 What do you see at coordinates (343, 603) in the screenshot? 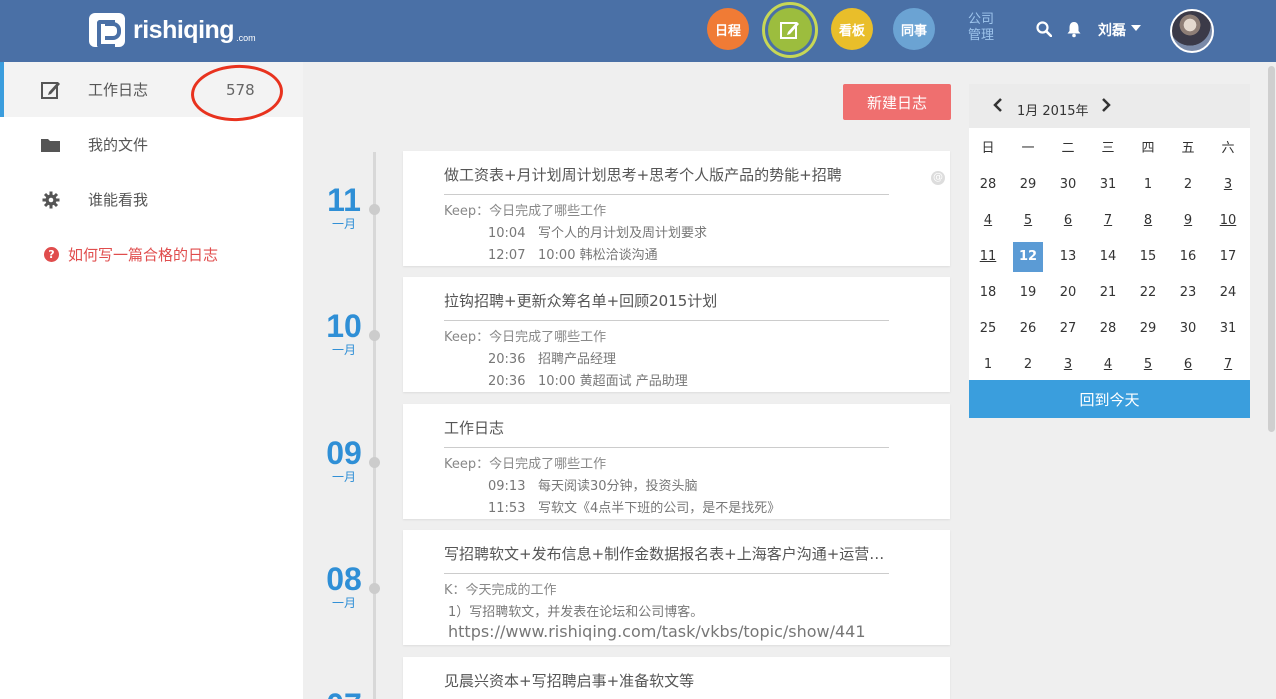
I see `date-month: 一月` at bounding box center [343, 603].